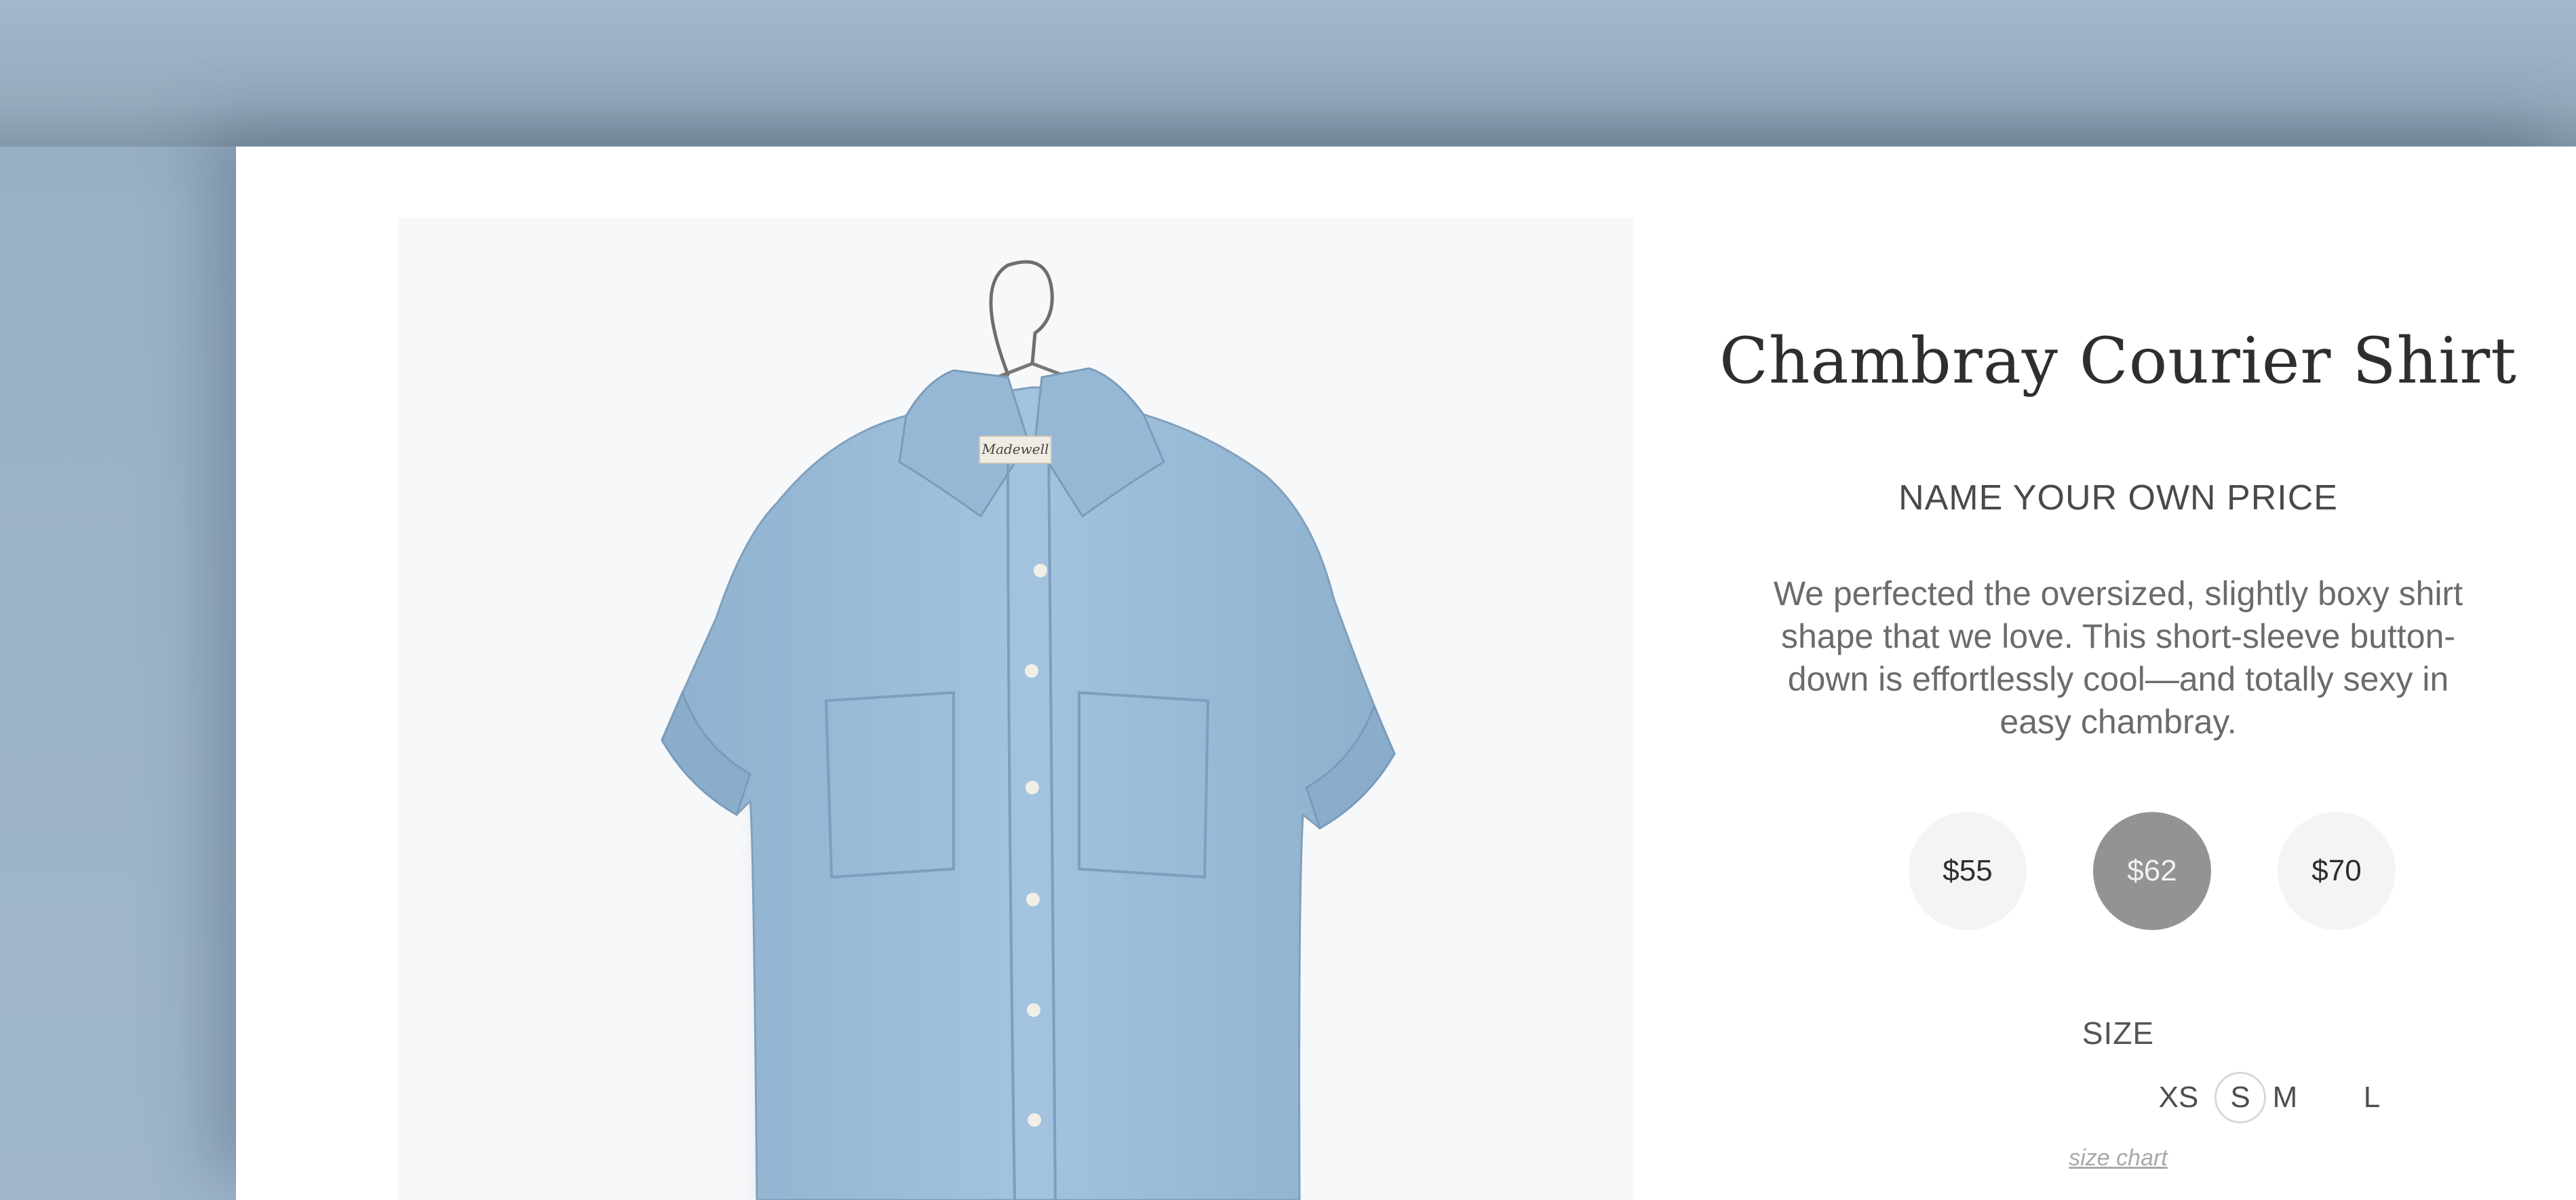 This screenshot has width=2576, height=1200. I want to click on size-option-m: M, so click(2285, 1097).